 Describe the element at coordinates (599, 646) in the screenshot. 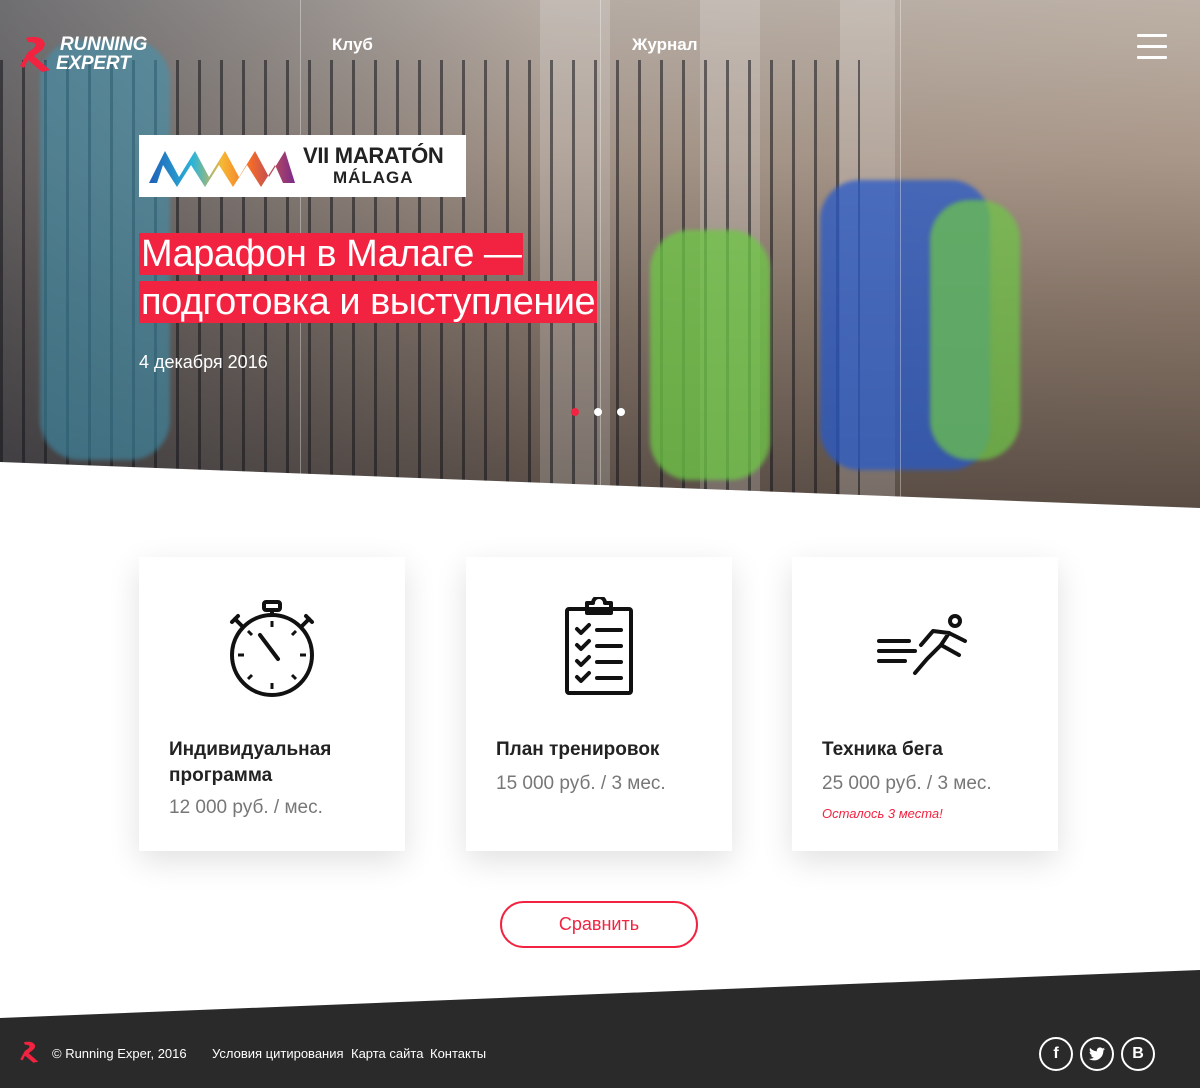

I see `clipboard-checklist-icon` at that location.